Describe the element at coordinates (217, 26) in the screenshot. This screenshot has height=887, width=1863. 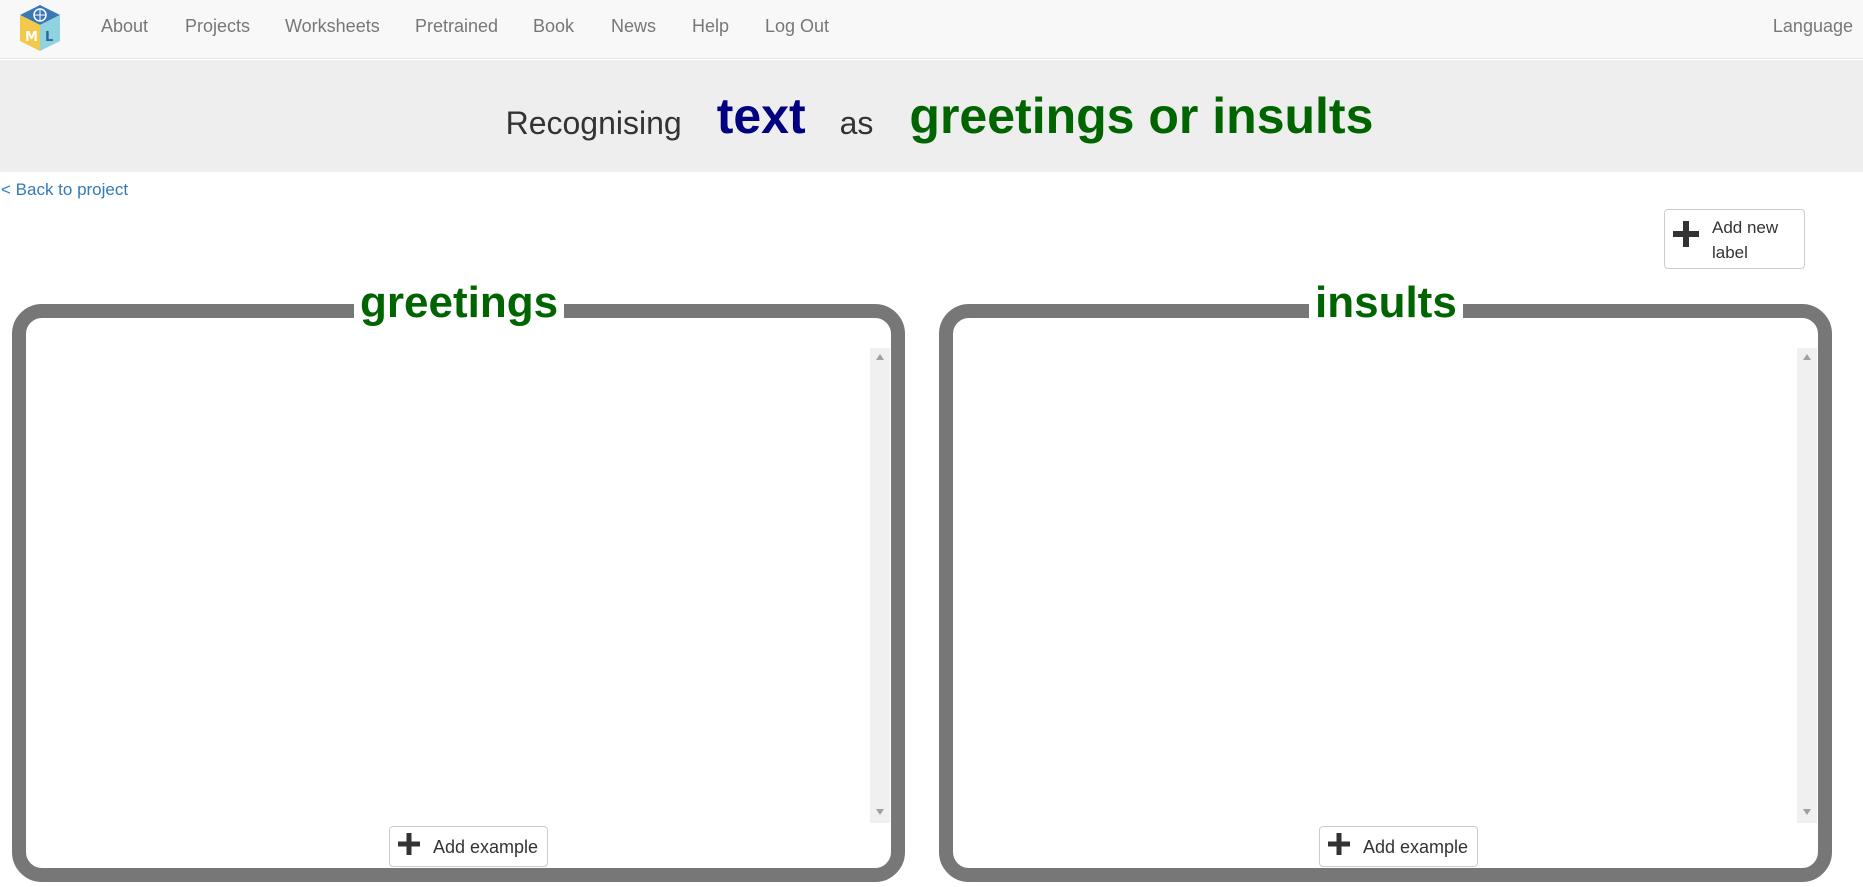
I see `nav-projects: Projects` at that location.